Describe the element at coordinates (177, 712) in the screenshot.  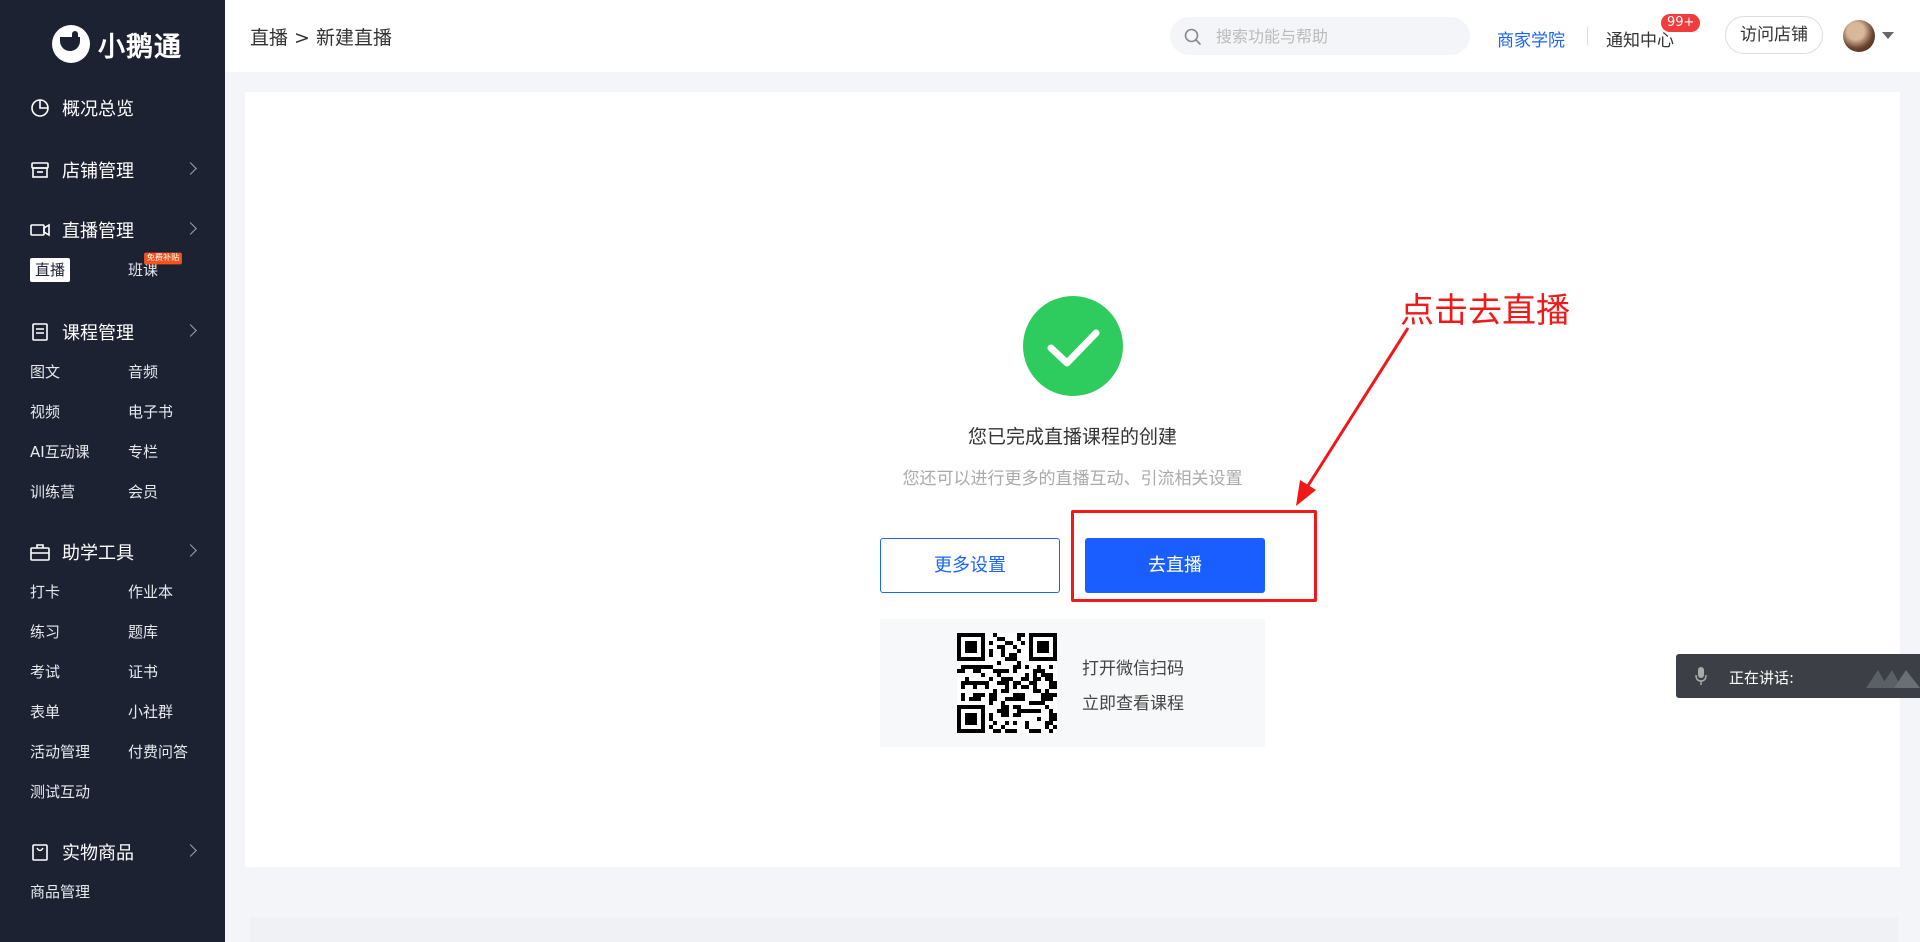
I see `sidebar-item: 小社群` at that location.